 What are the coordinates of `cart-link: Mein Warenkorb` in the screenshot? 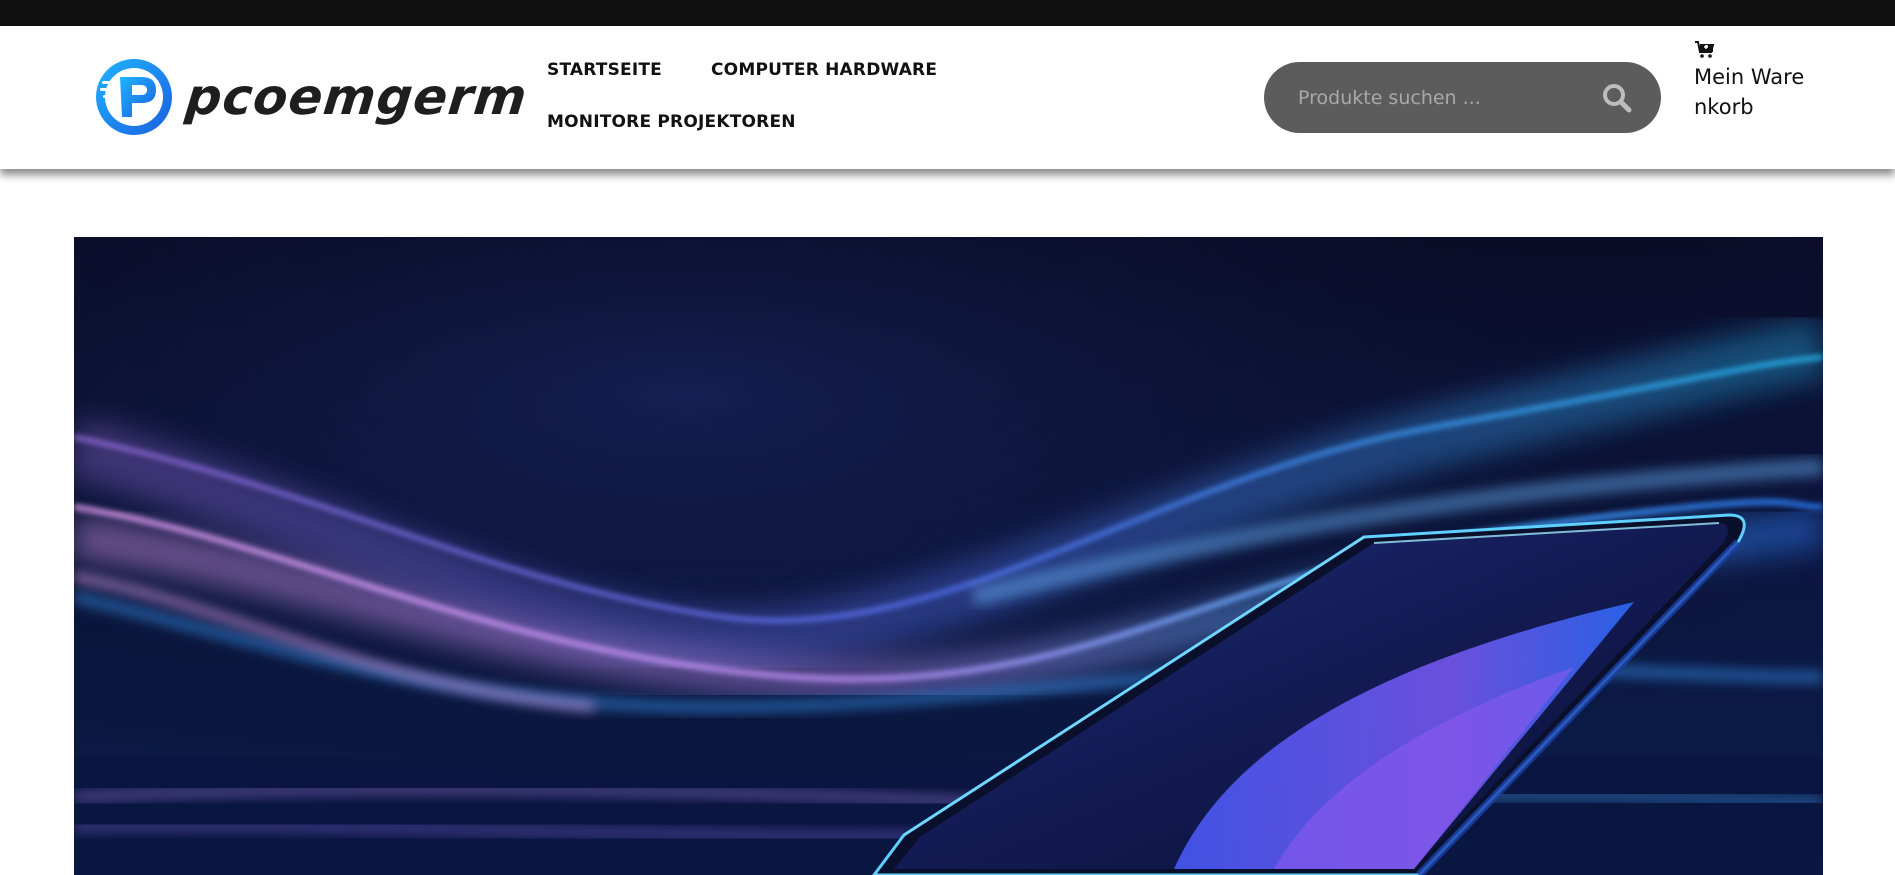 It's located at (1754, 81).